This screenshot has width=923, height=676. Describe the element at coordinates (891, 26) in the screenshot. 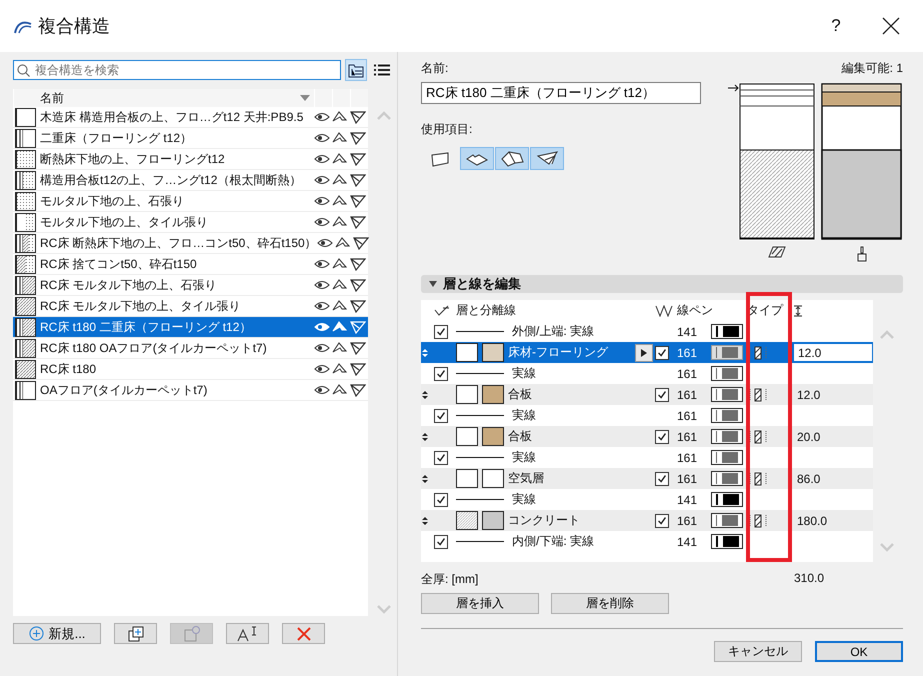

I see `close-icon` at that location.